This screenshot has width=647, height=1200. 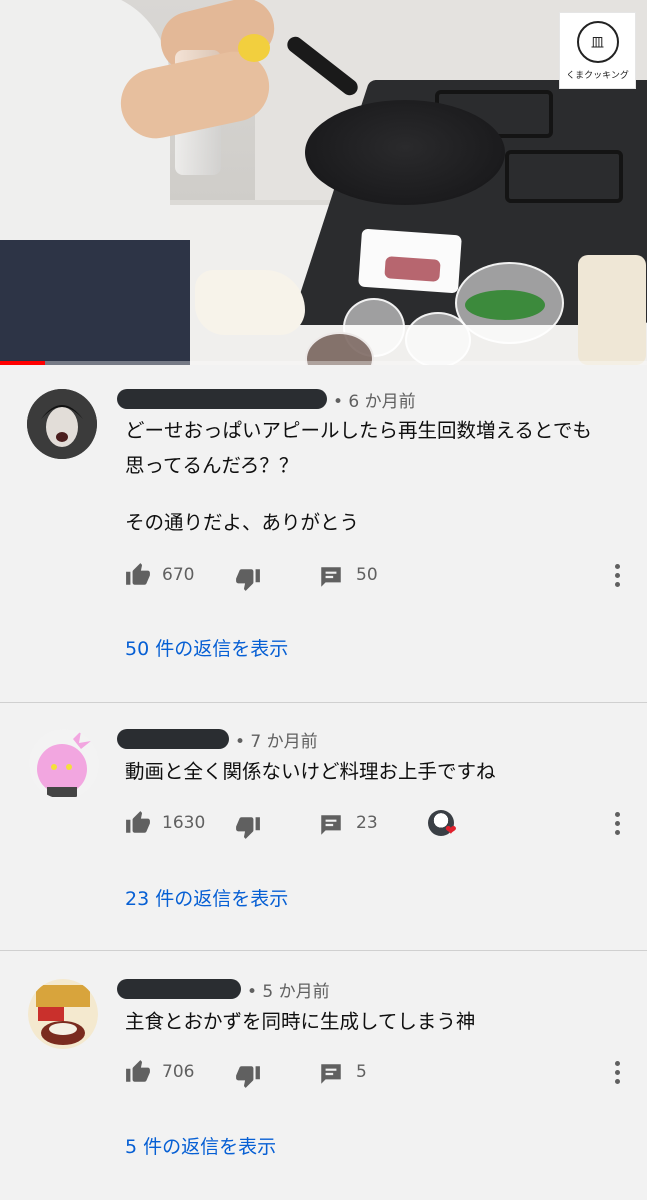 What do you see at coordinates (300, 1021) in the screenshot?
I see `comment-text-line: 主食とおかずを同時に生成してしまう神` at bounding box center [300, 1021].